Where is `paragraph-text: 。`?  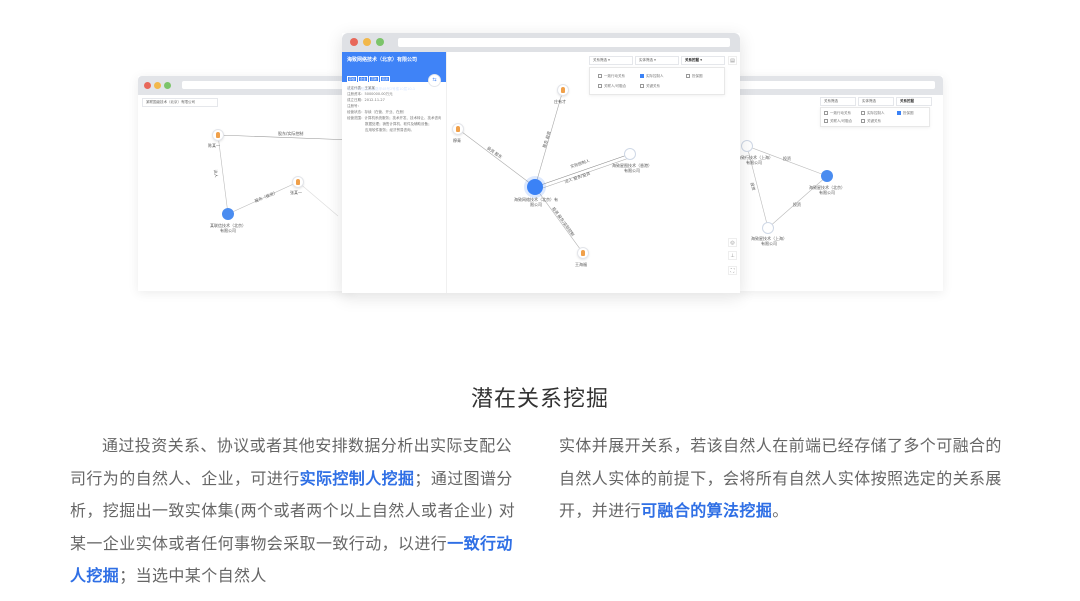 paragraph-text: 。 is located at coordinates (780, 511).